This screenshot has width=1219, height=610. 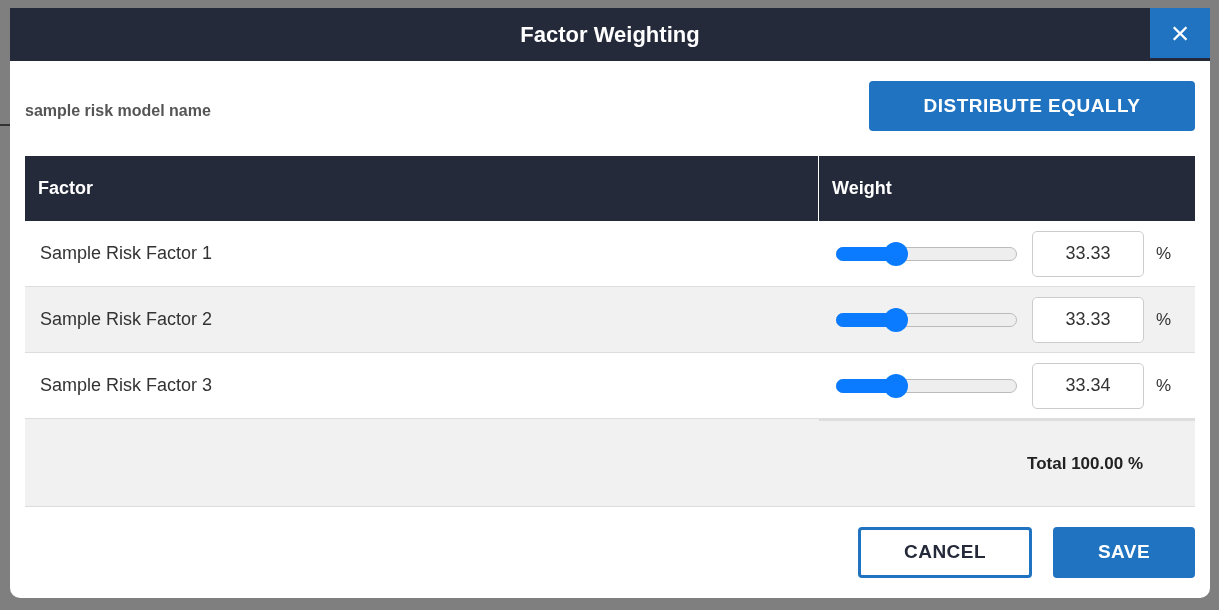 What do you see at coordinates (610, 35) in the screenshot?
I see `dialog-title: Factor Weighting` at bounding box center [610, 35].